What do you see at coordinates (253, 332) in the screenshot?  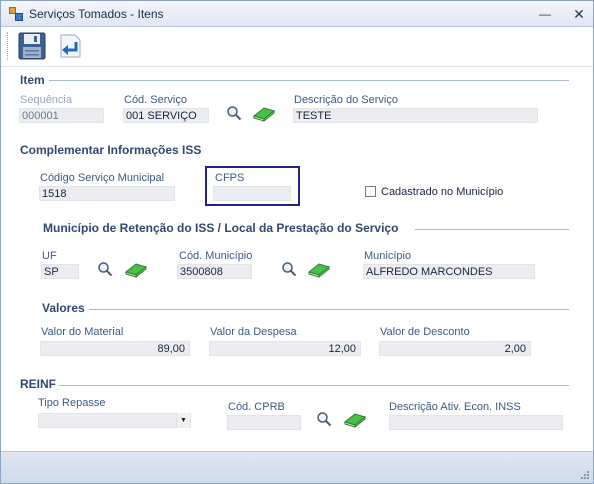 I see `valor-despesa-label: Valor da Despesa` at bounding box center [253, 332].